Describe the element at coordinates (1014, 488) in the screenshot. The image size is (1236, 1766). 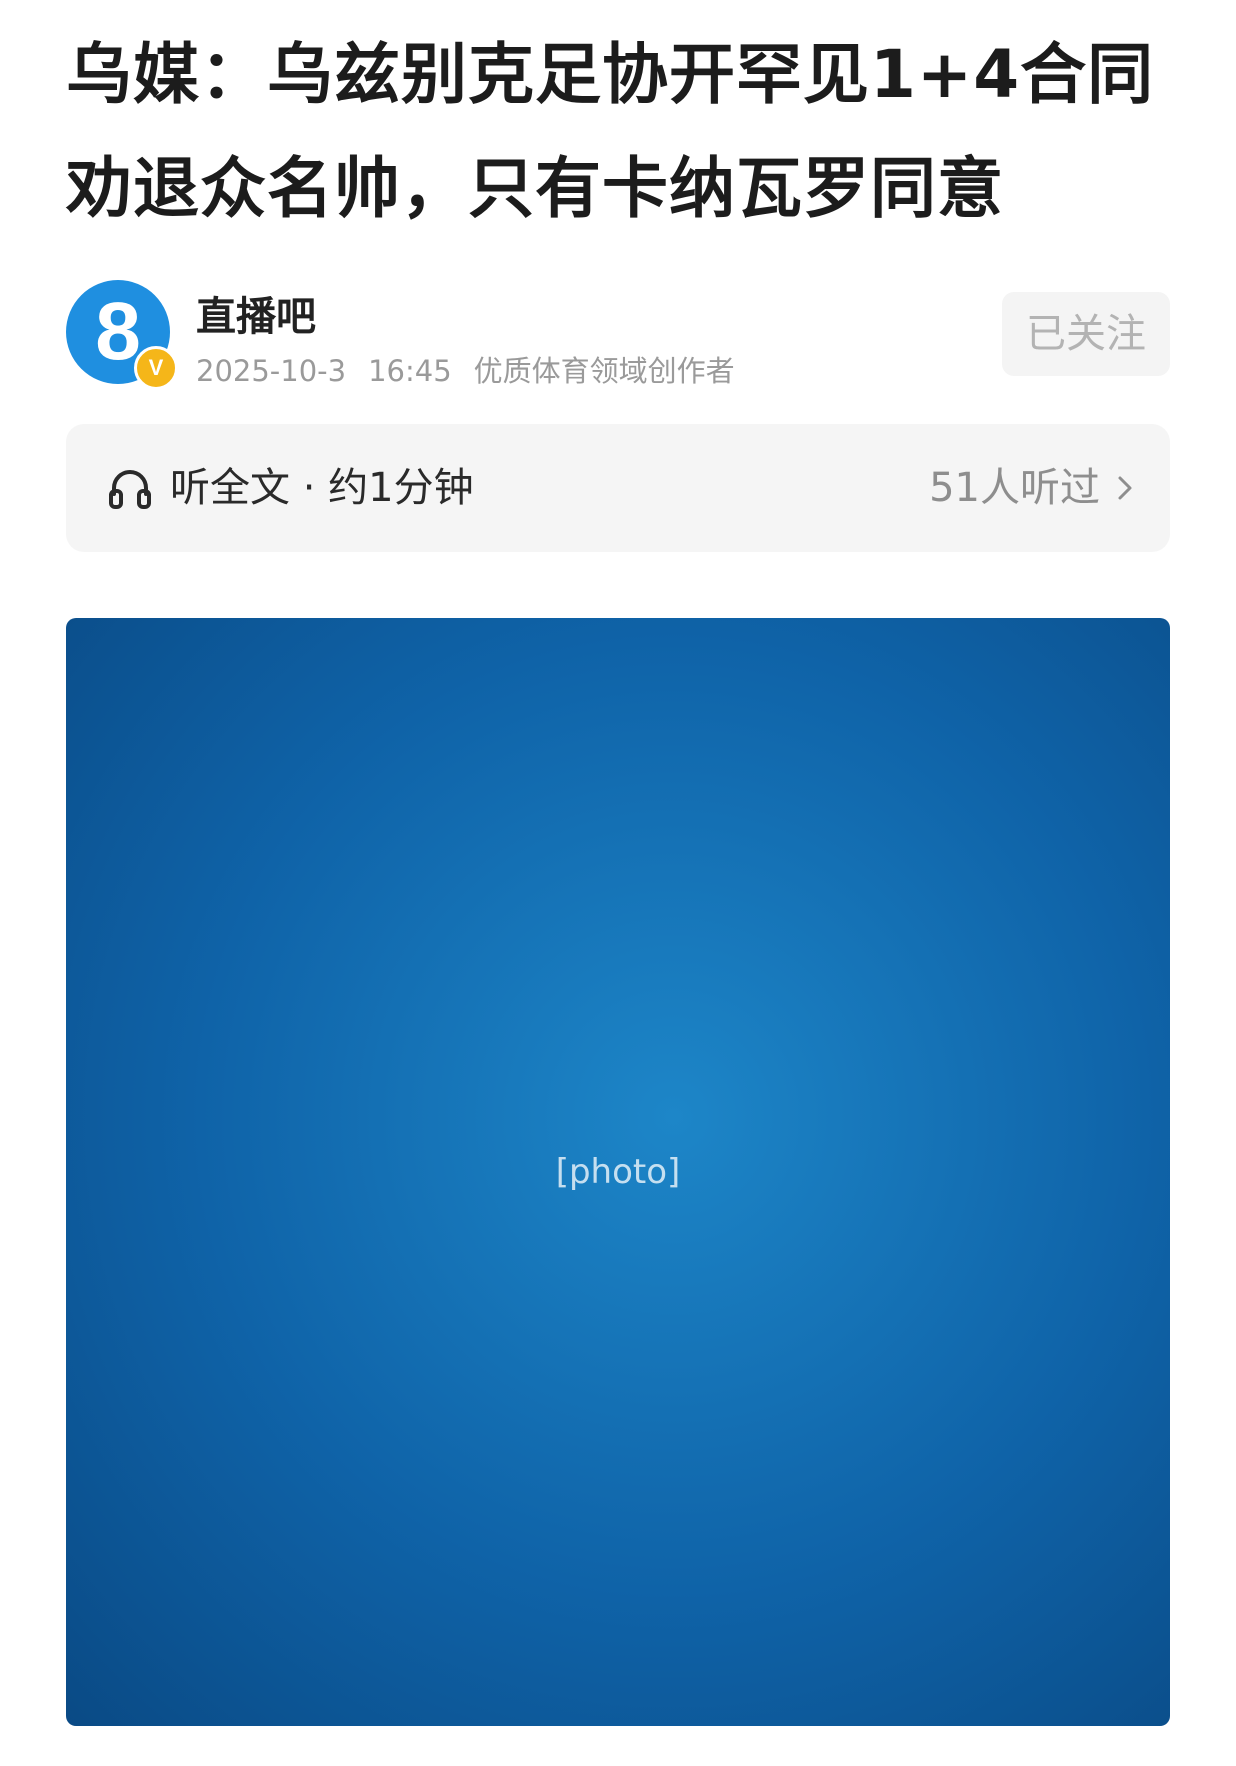
I see `listen-count: 51人听过` at that location.